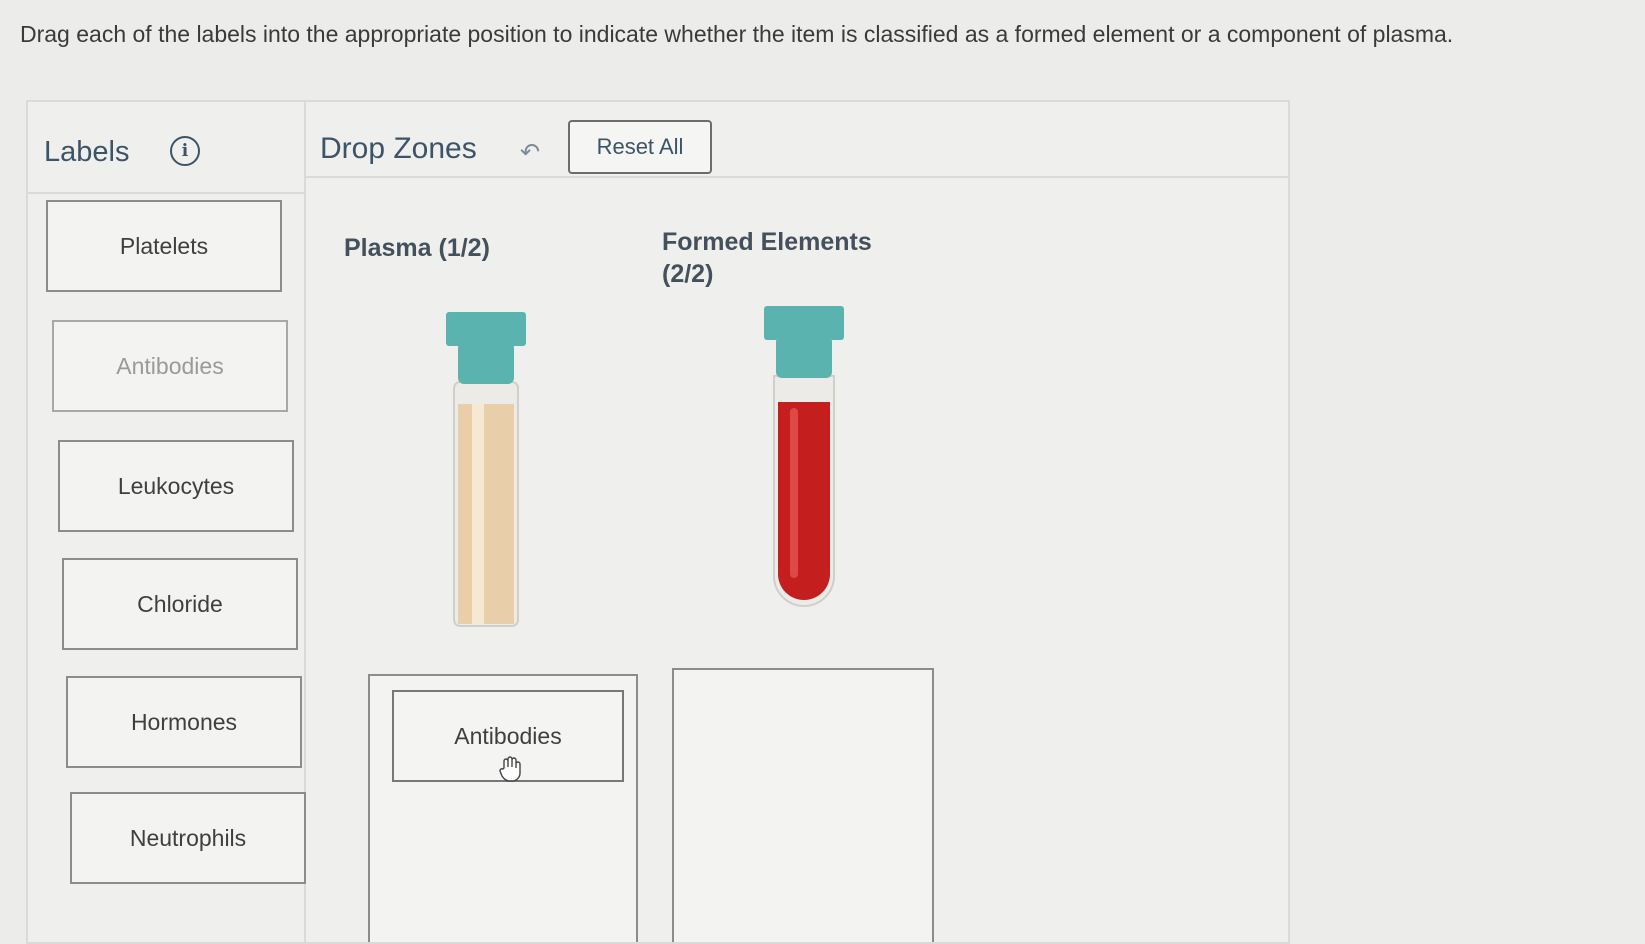 This screenshot has height=944, width=1645. What do you see at coordinates (166, 148) in the screenshot?
I see `labels-header: Labels i` at bounding box center [166, 148].